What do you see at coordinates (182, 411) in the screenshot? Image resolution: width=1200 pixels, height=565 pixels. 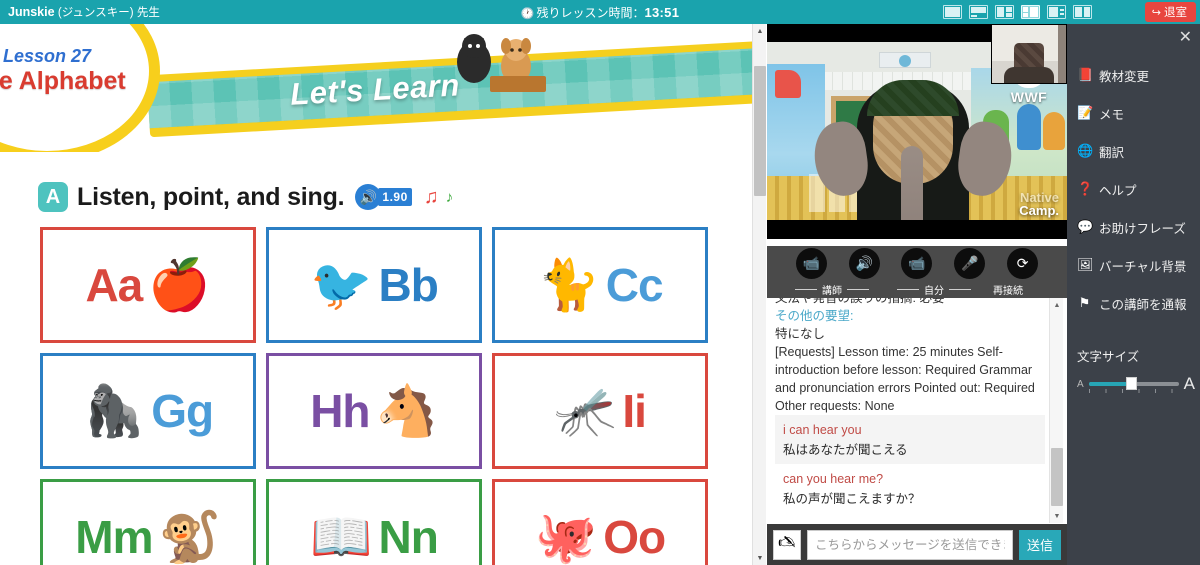 I see `card-letter: Gg` at bounding box center [182, 411].